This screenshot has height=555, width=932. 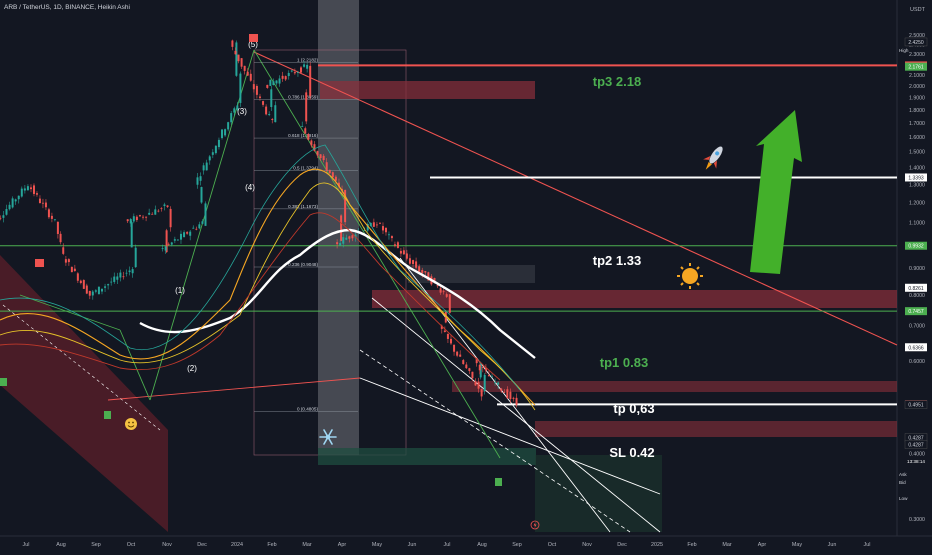 I want to click on price-tag-label: 0.6366, so click(x=916, y=348).